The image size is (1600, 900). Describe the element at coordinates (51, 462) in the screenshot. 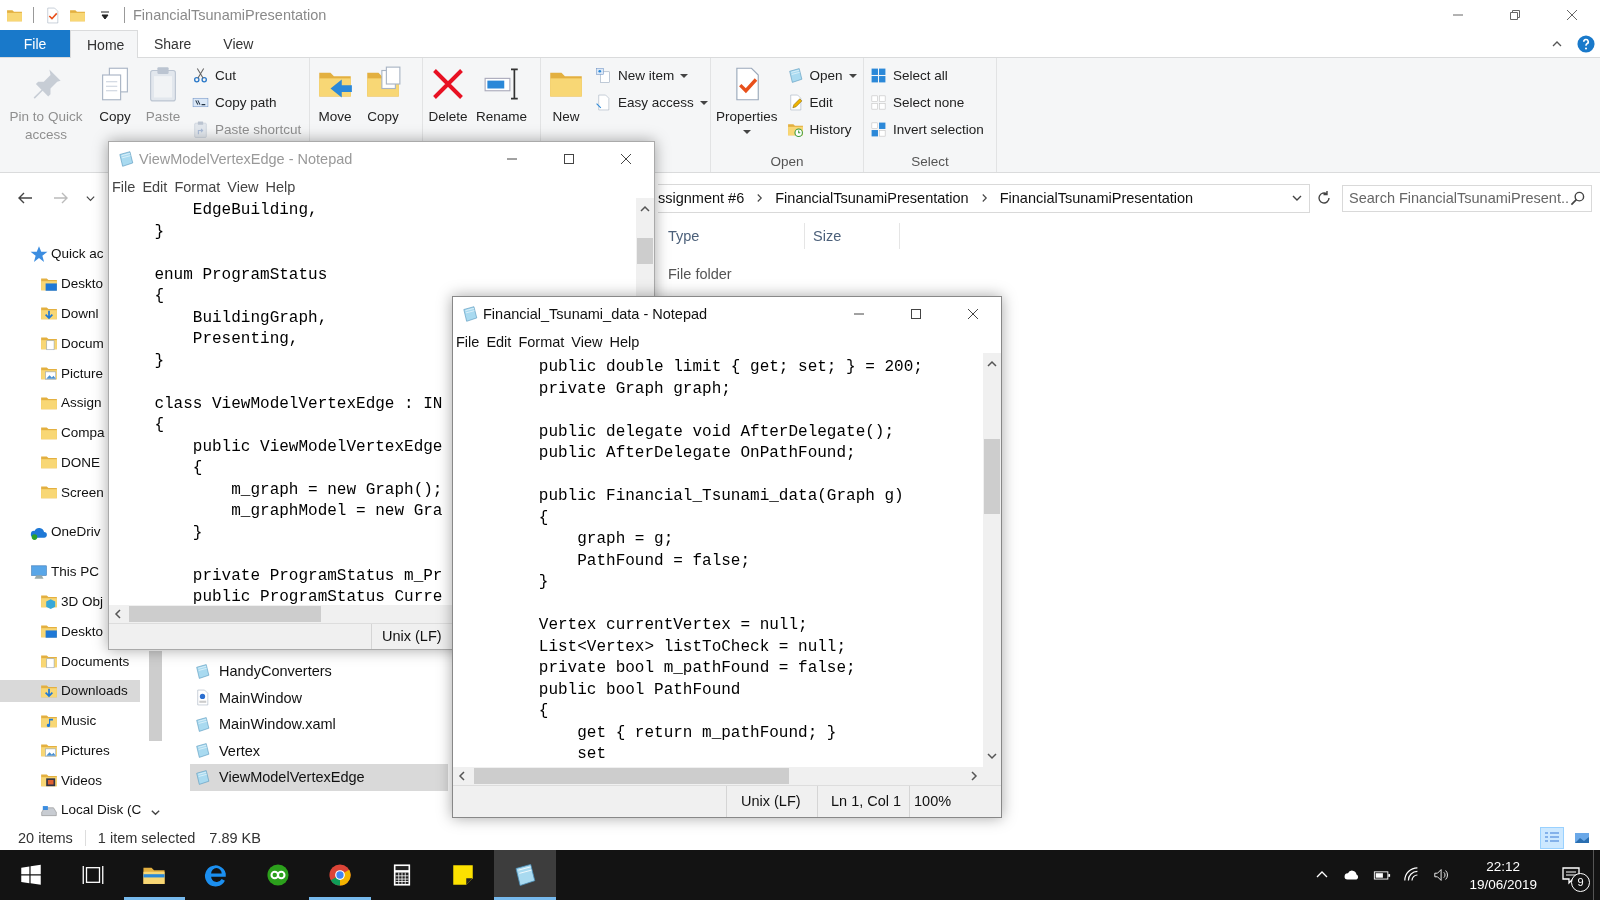

I see `nav-item: DONE` at that location.